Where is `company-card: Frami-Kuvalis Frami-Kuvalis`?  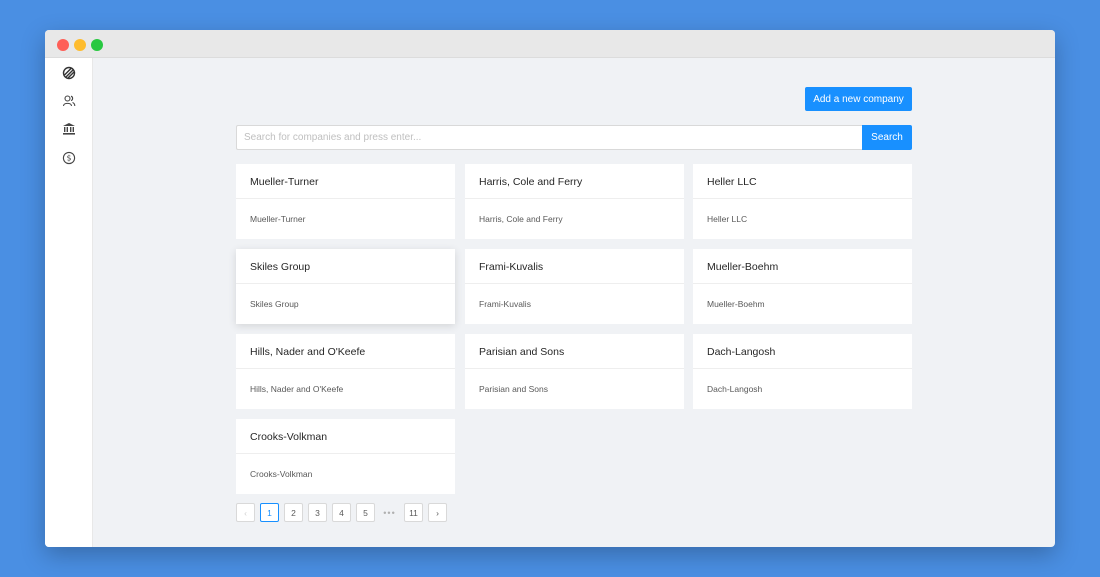
company-card: Frami-Kuvalis Frami-Kuvalis is located at coordinates (574, 286).